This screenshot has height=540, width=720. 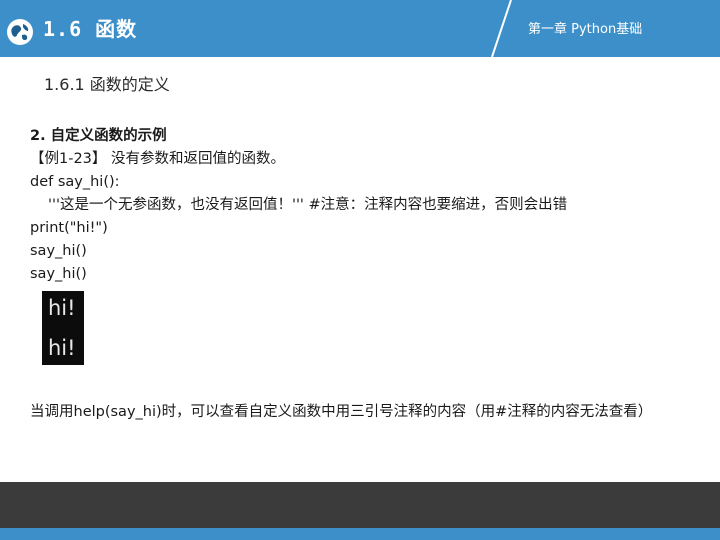 I want to click on header-divider, so click(x=506, y=28).